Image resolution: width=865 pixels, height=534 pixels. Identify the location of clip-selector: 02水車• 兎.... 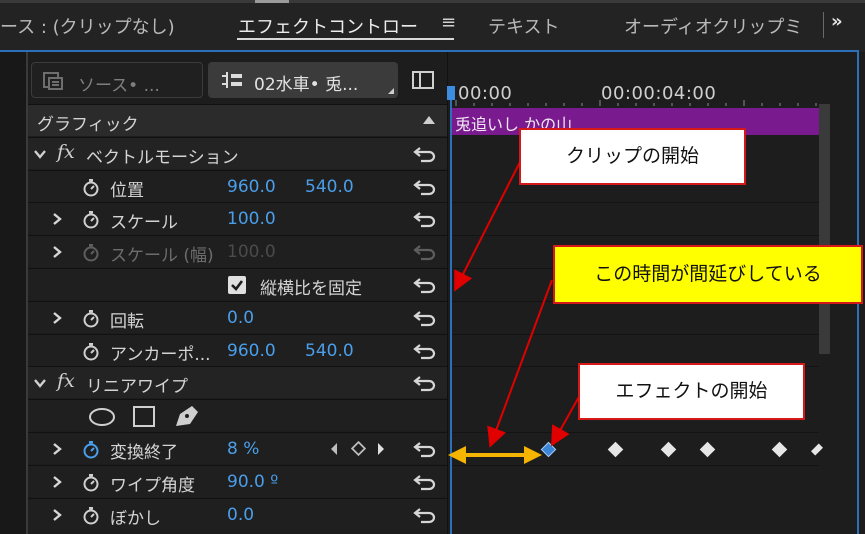
(303, 80).